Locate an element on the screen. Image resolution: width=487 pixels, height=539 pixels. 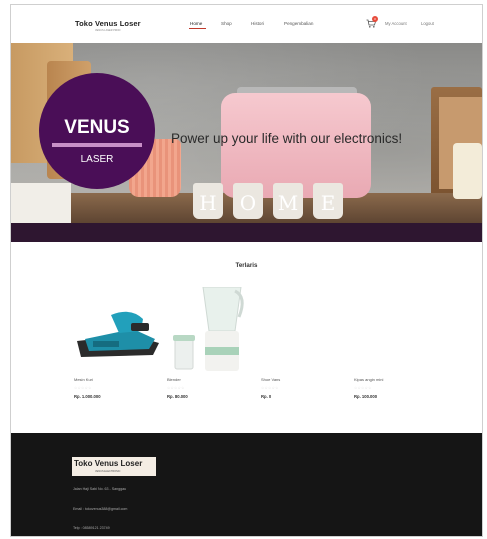
product-price: Rp. 100.000 is located at coordinates (366, 396).